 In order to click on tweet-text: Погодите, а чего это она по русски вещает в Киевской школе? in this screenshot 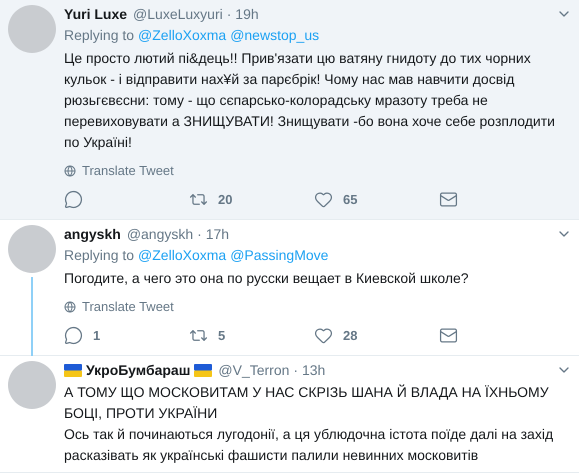, I will do `click(267, 278)`.